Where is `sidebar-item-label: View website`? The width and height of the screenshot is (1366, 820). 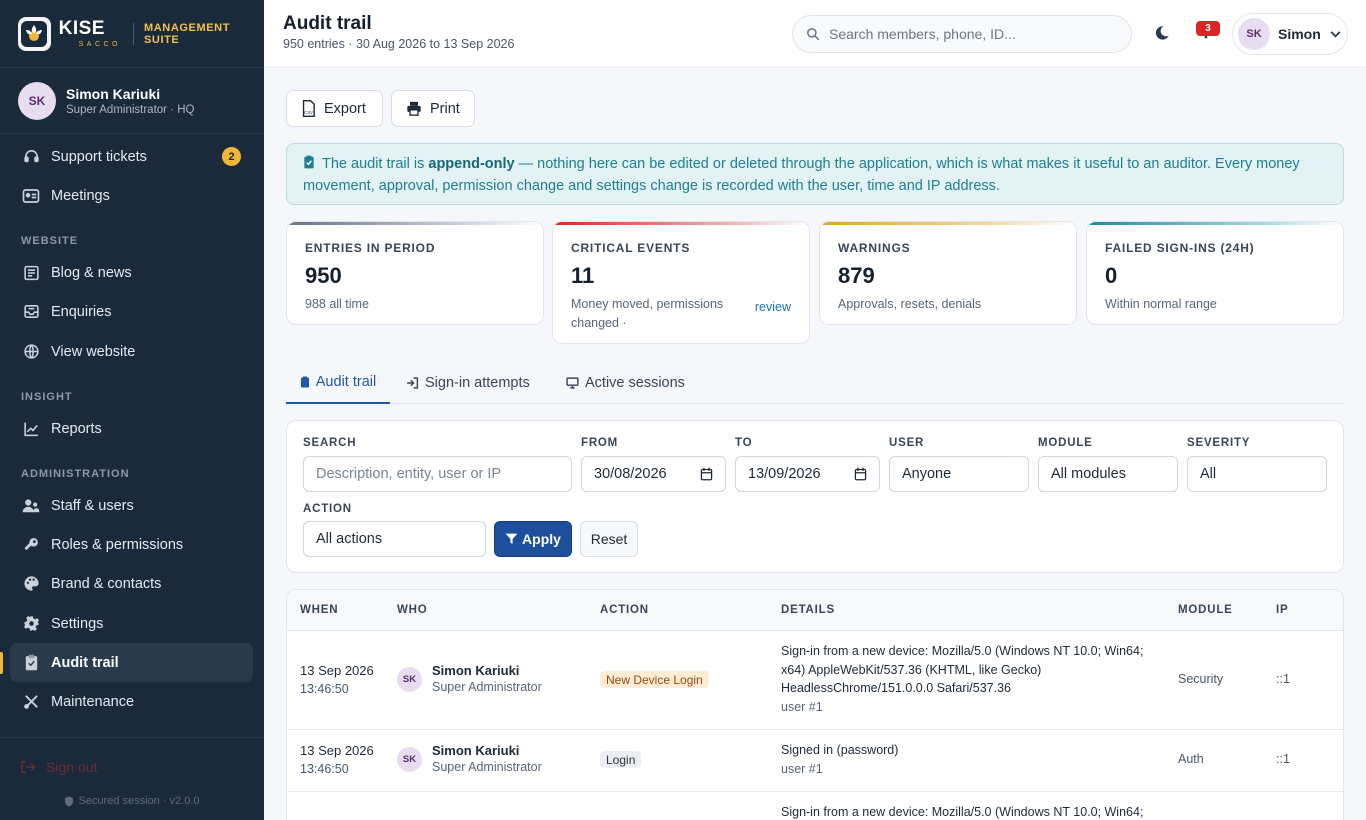 sidebar-item-label: View website is located at coordinates (93, 351).